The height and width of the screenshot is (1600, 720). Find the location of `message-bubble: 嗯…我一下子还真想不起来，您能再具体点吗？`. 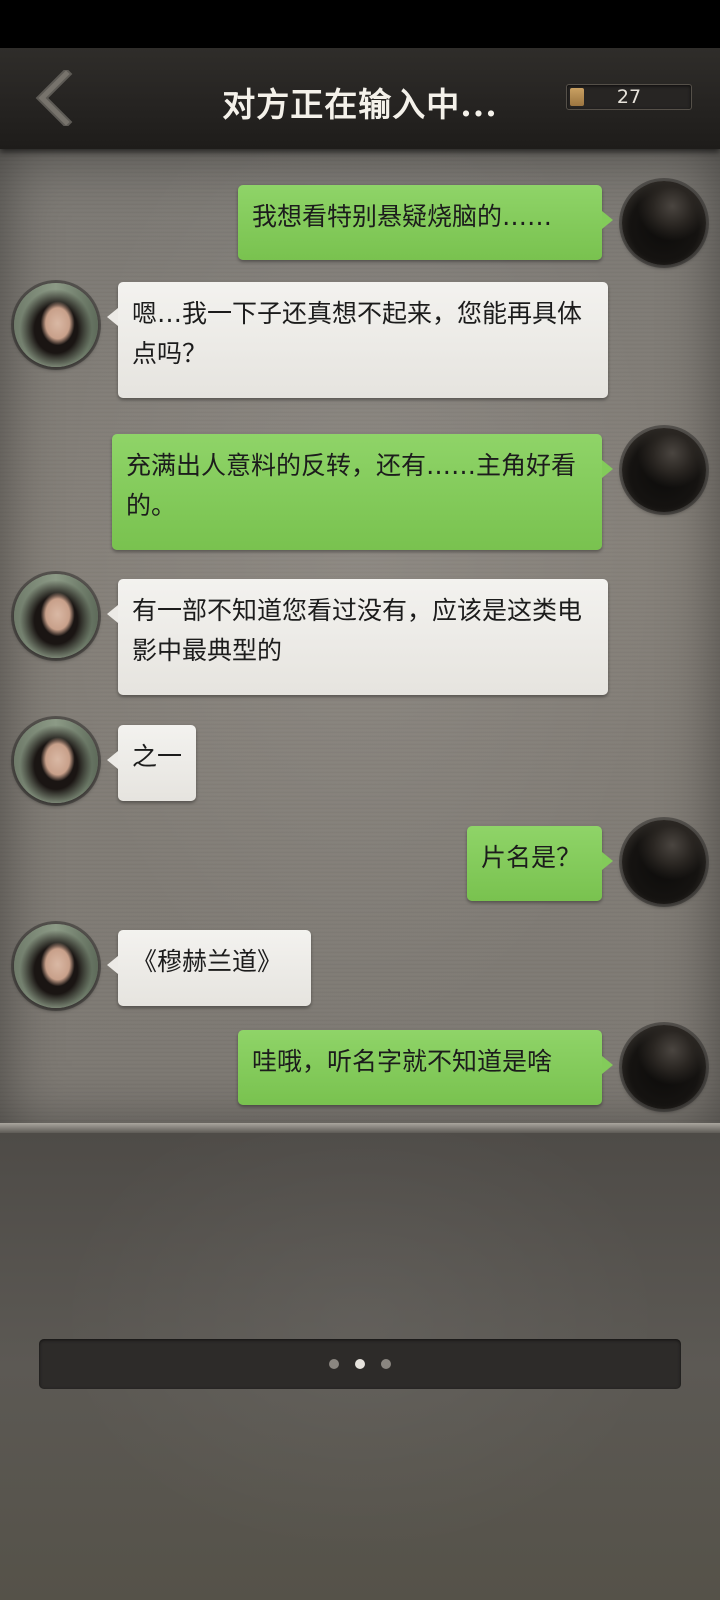

message-bubble: 嗯…我一下子还真想不起来，您能再具体点吗？ is located at coordinates (357, 340).